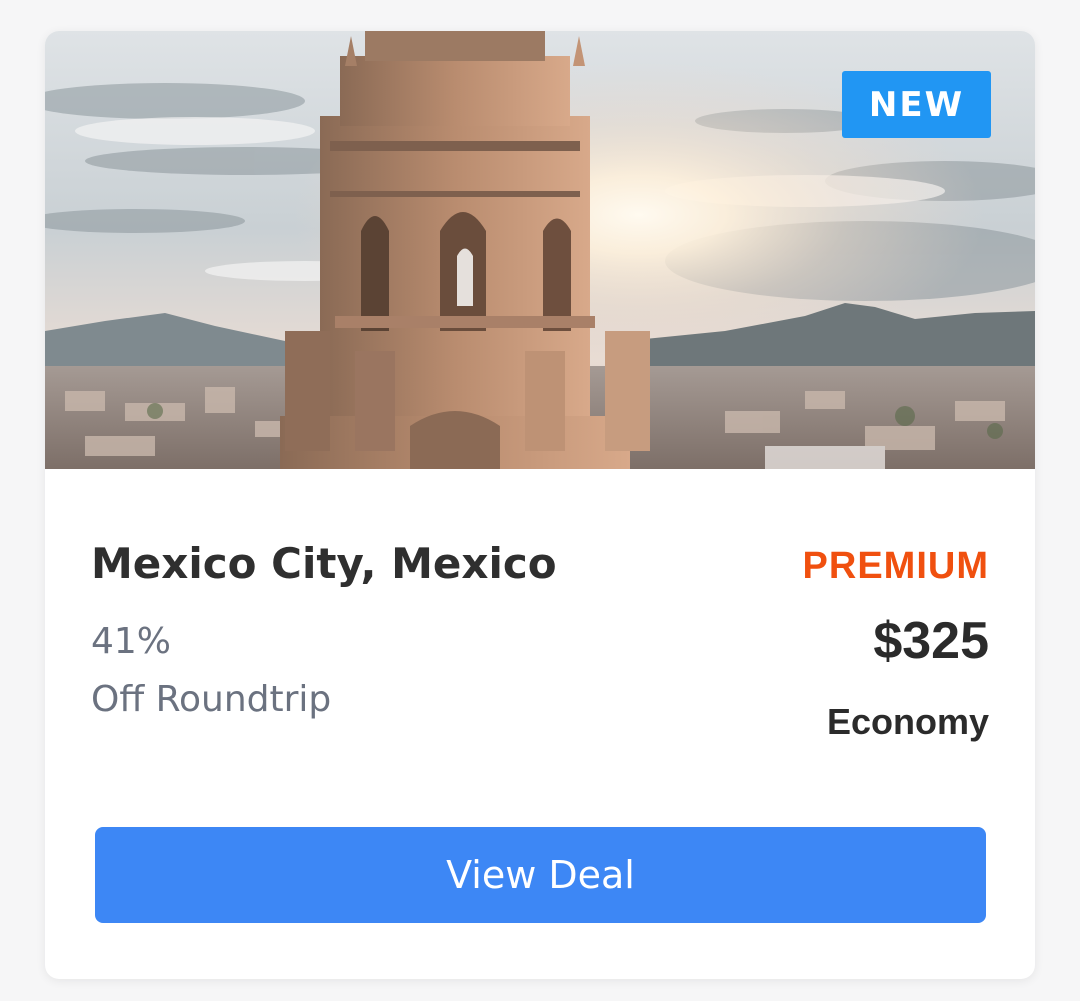 Image resolution: width=1080 pixels, height=1001 pixels. What do you see at coordinates (131, 641) in the screenshot?
I see `discount-percent: 41%` at bounding box center [131, 641].